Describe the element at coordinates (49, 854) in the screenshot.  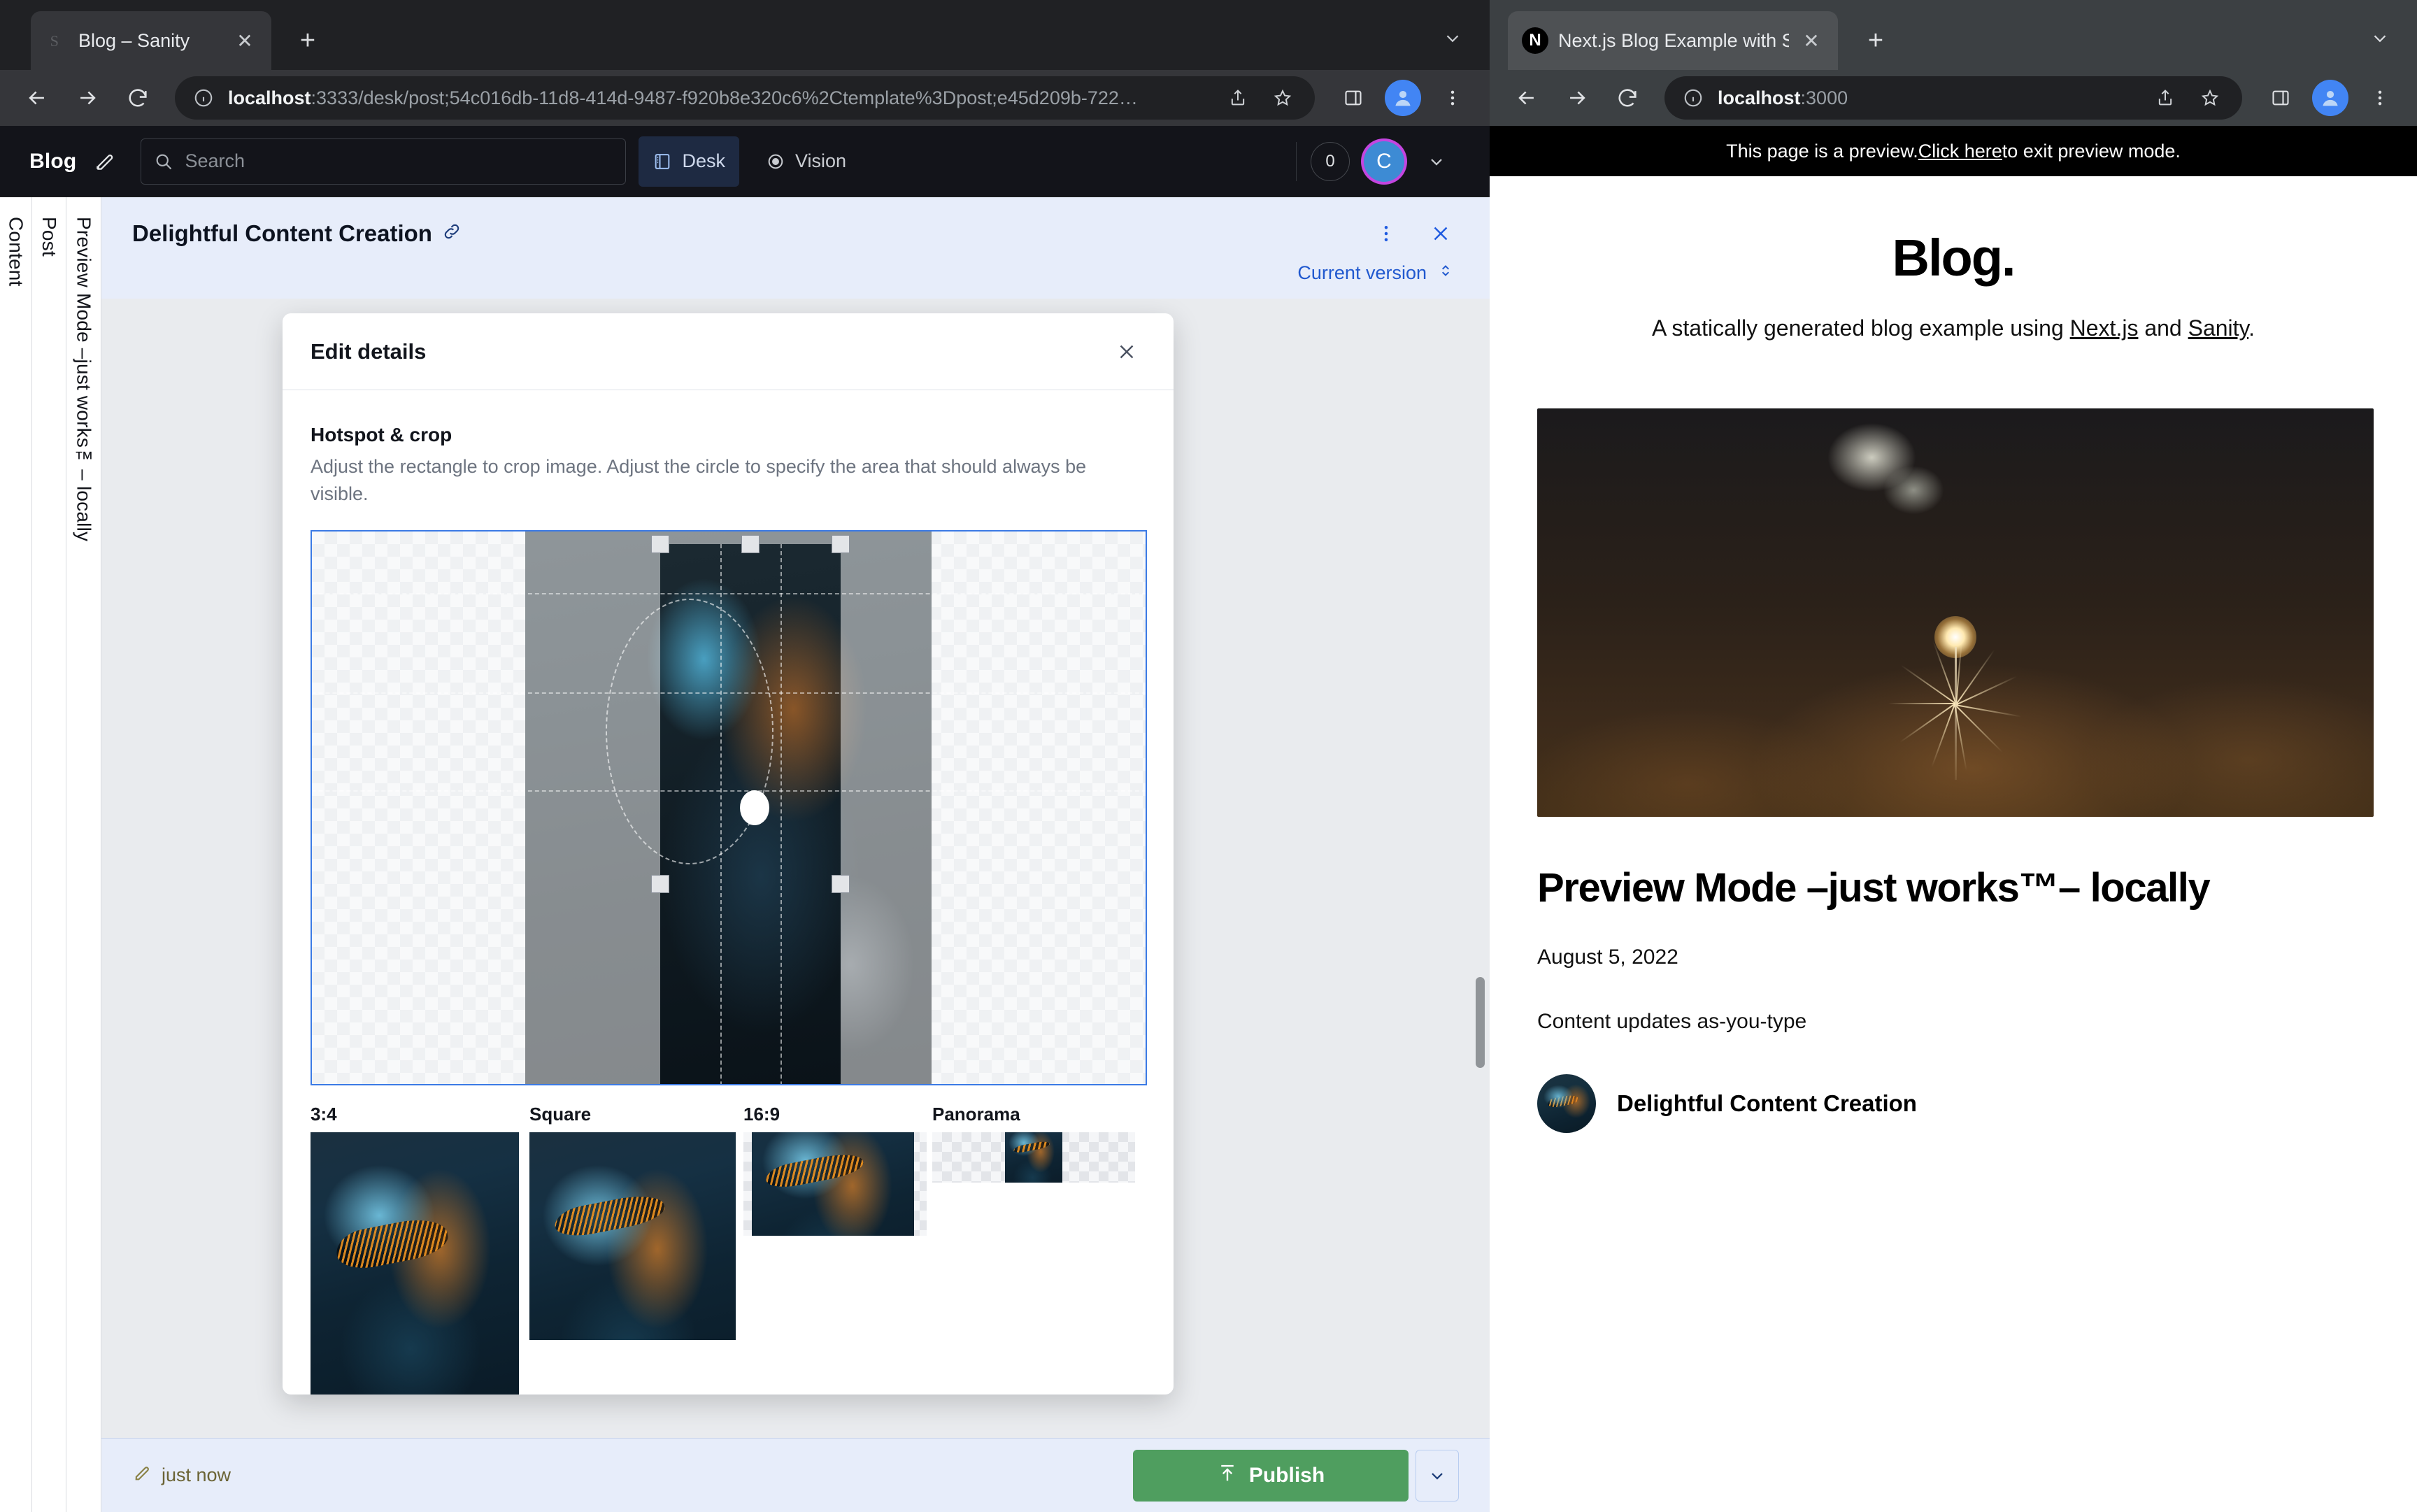
I see `pane-post: Post` at that location.